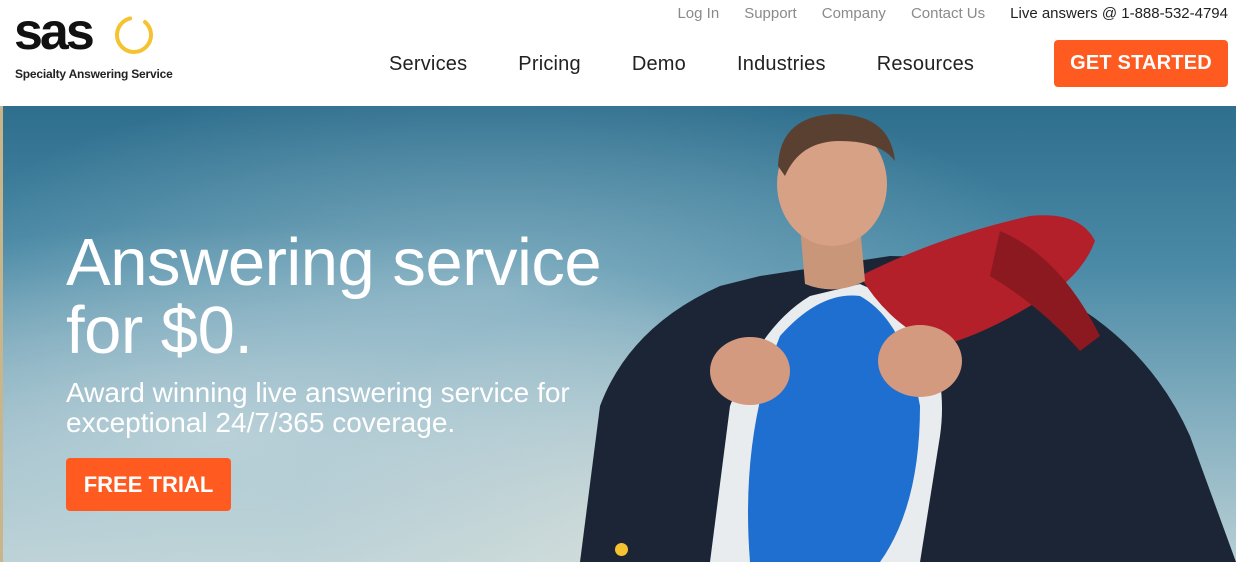  I want to click on carousel-dot-active, so click(621, 549).